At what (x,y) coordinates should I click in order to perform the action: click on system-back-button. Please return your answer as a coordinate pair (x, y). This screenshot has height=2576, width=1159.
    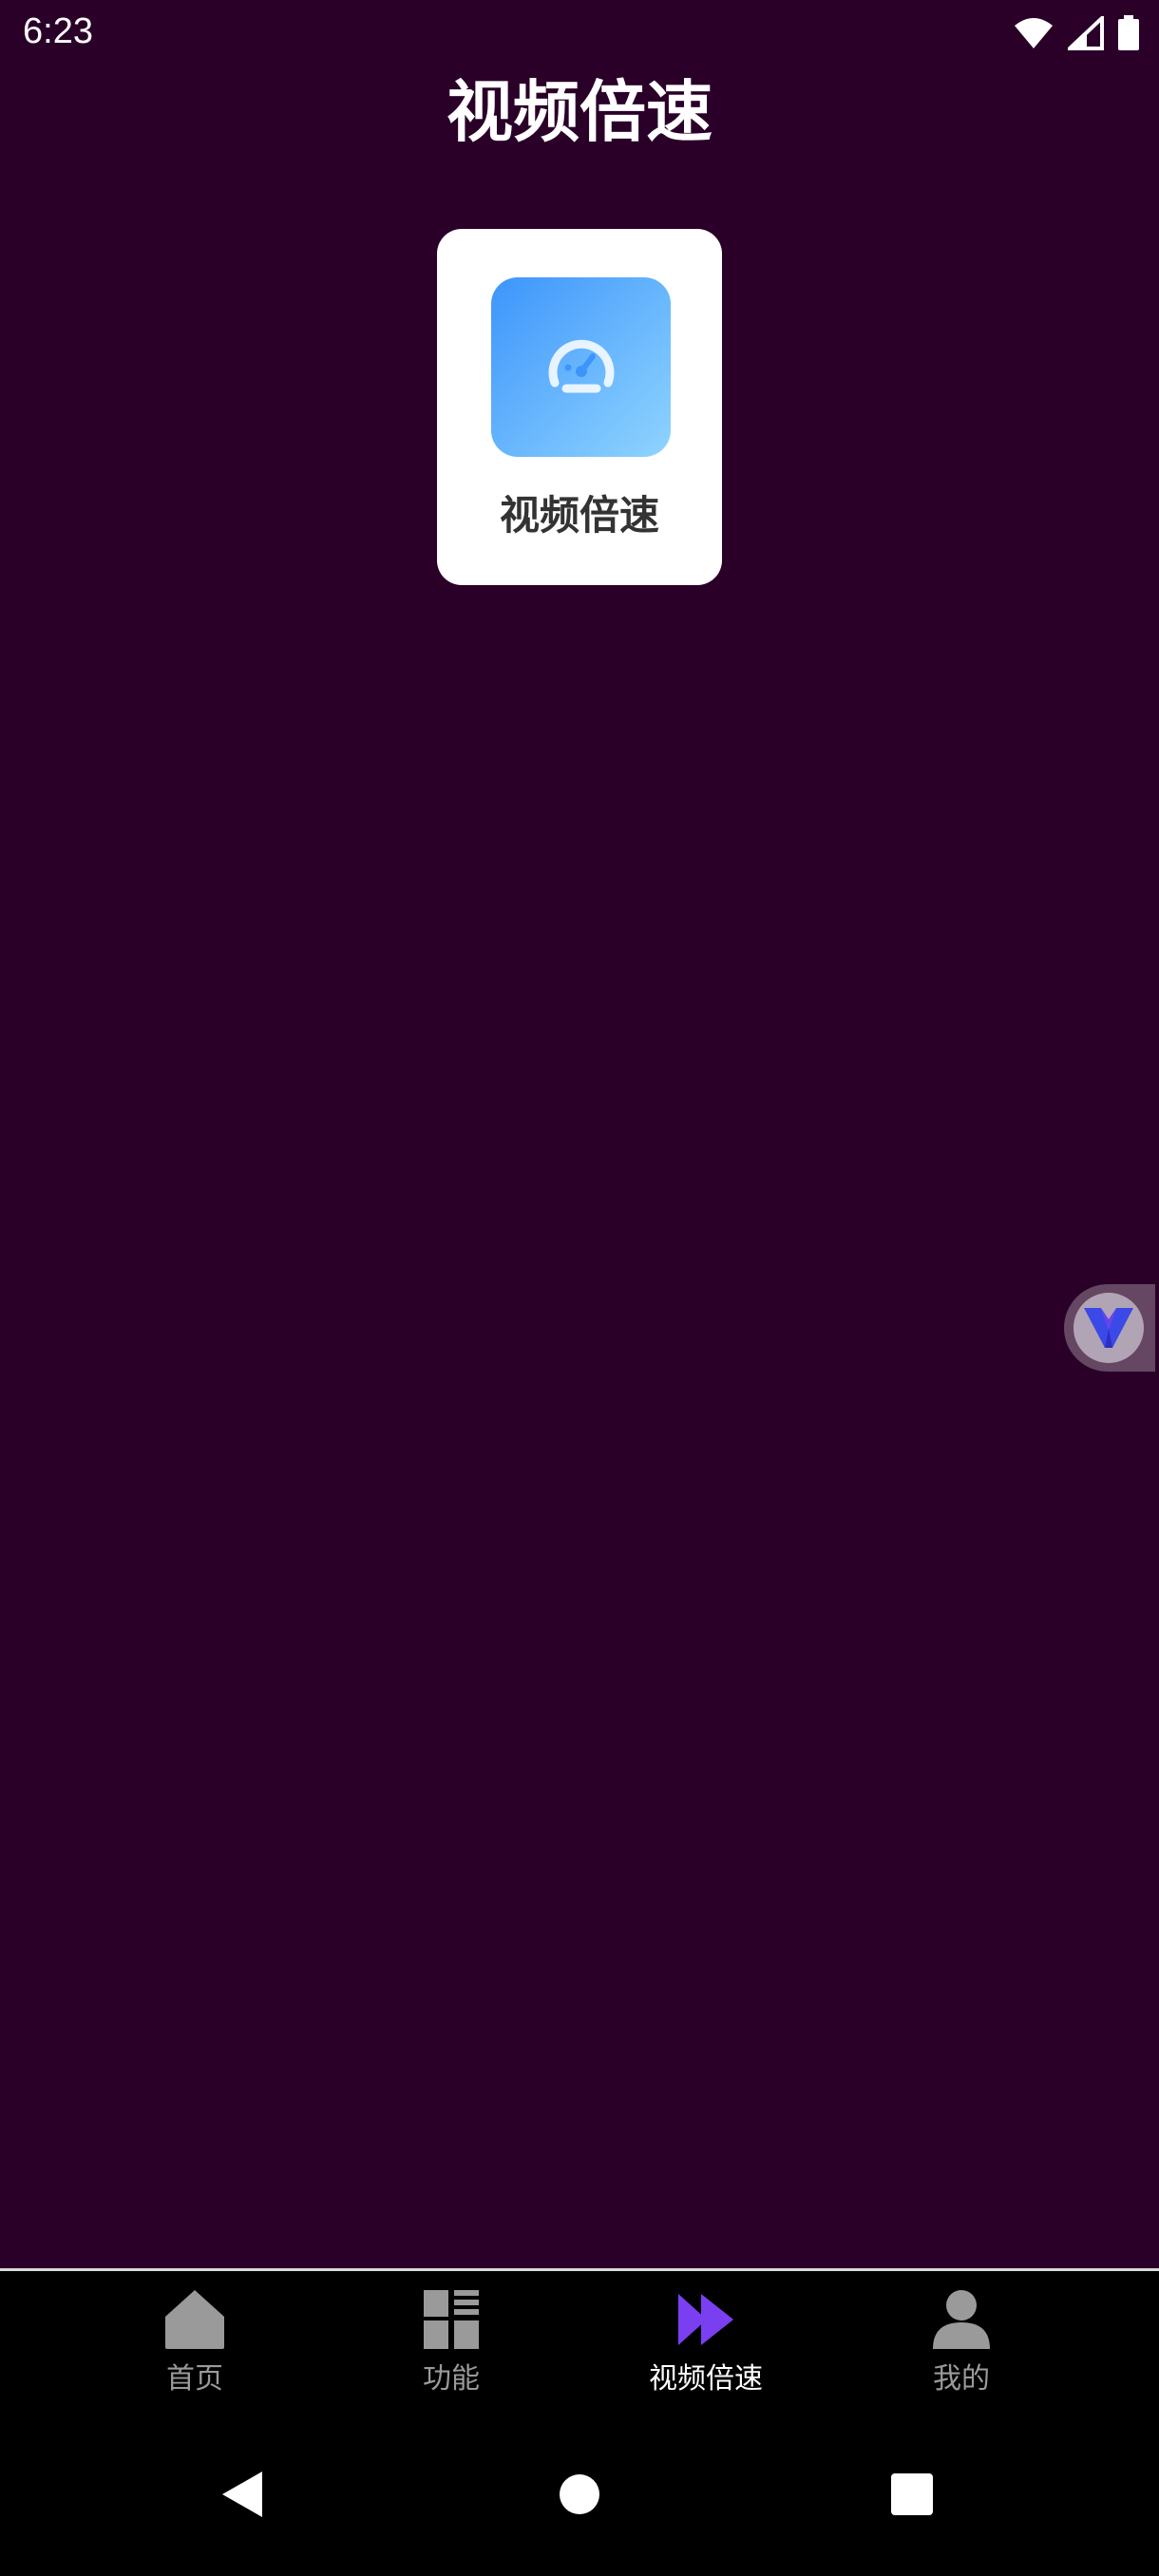
    Looking at the image, I should click on (242, 2494).